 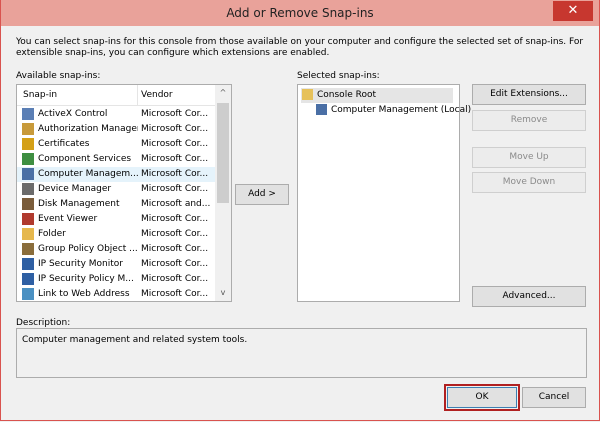 What do you see at coordinates (28, 249) in the screenshot?
I see `group-policy-icon` at bounding box center [28, 249].